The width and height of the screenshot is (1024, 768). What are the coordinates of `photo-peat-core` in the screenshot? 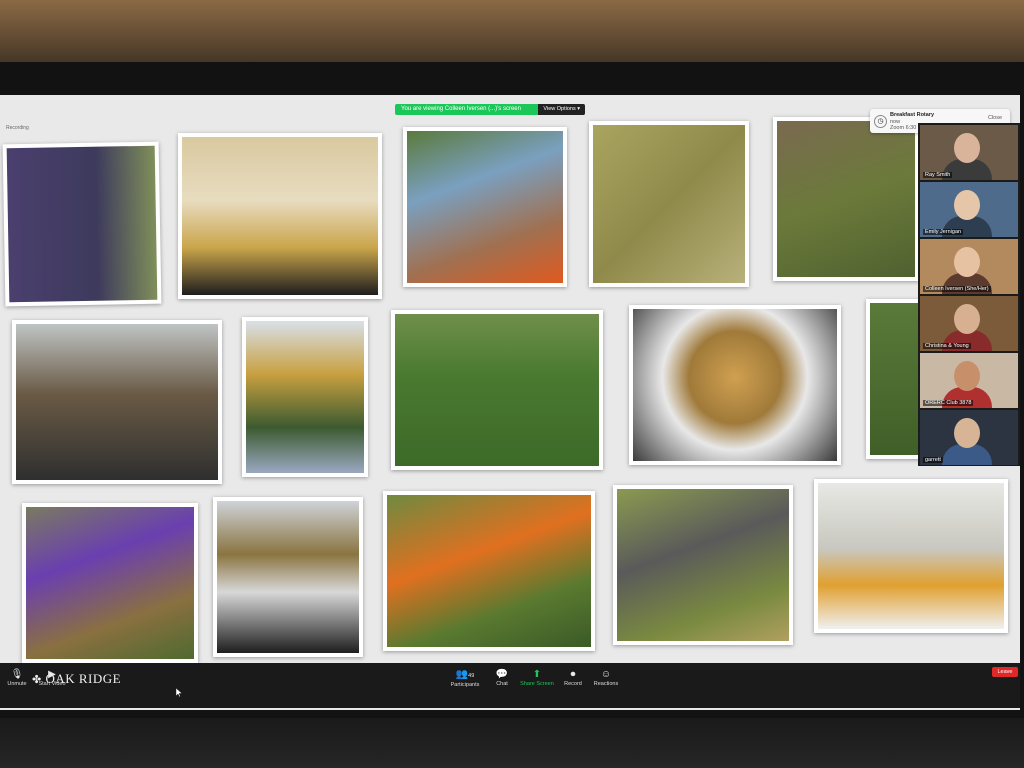 It's located at (703, 565).